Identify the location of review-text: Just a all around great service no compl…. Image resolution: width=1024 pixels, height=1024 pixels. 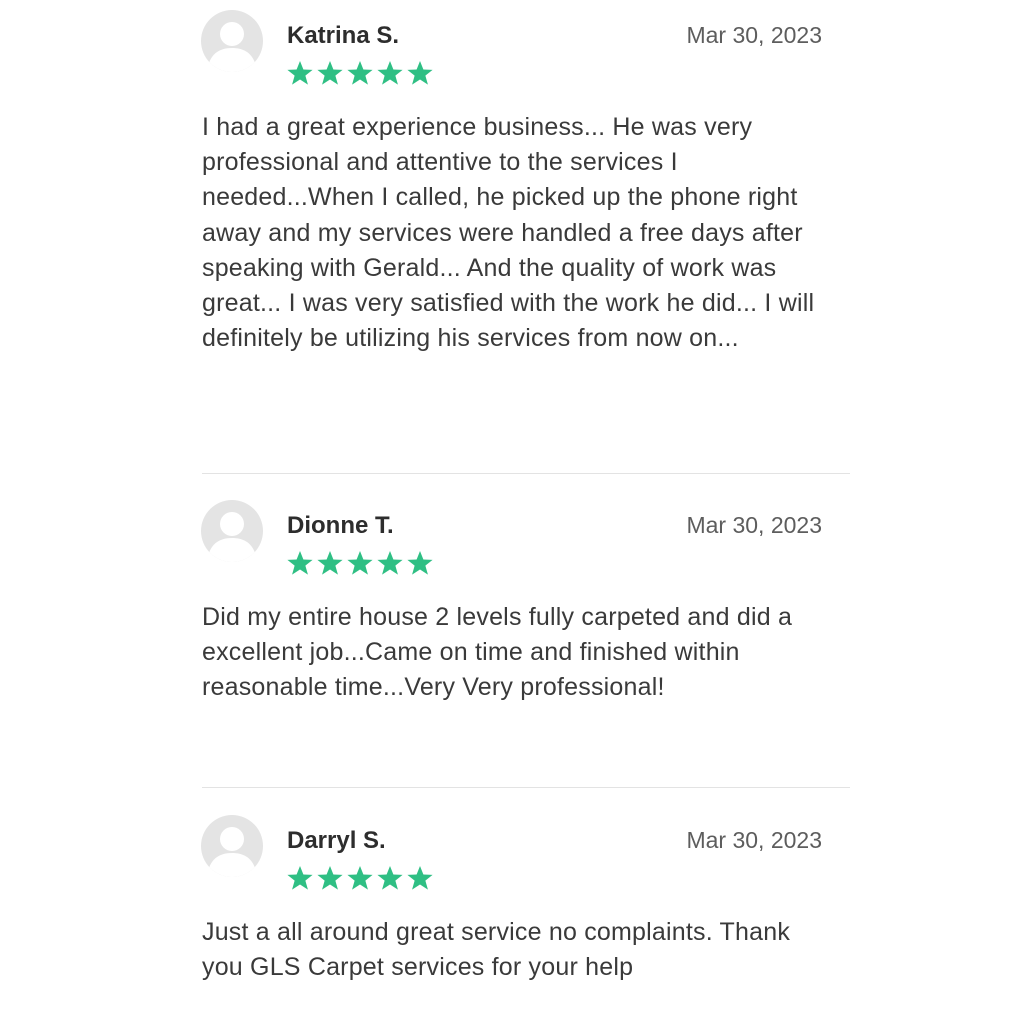
(496, 950).